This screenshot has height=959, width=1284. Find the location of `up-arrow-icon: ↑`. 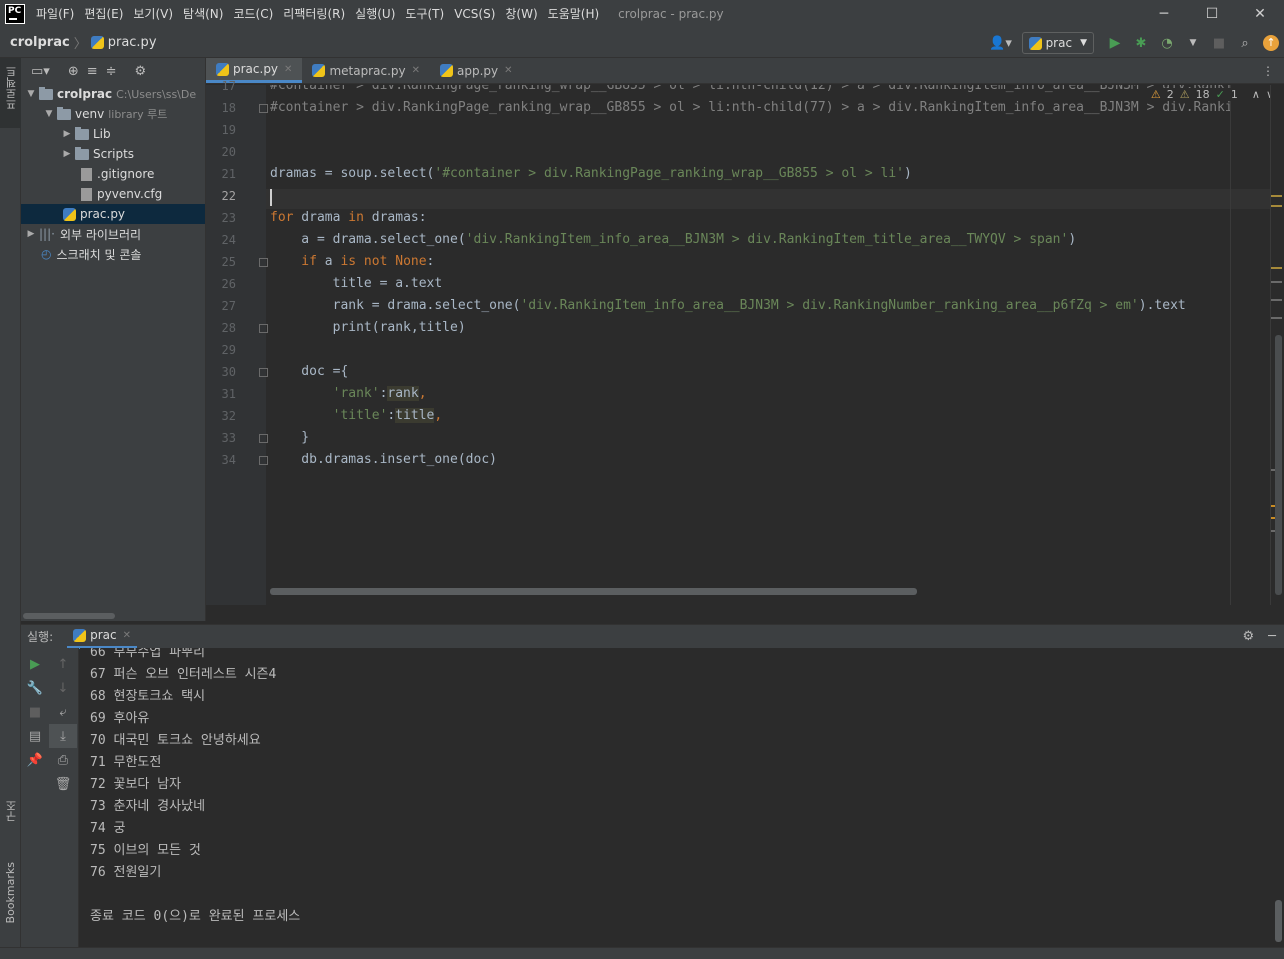

up-arrow-icon: ↑ is located at coordinates (63, 664).